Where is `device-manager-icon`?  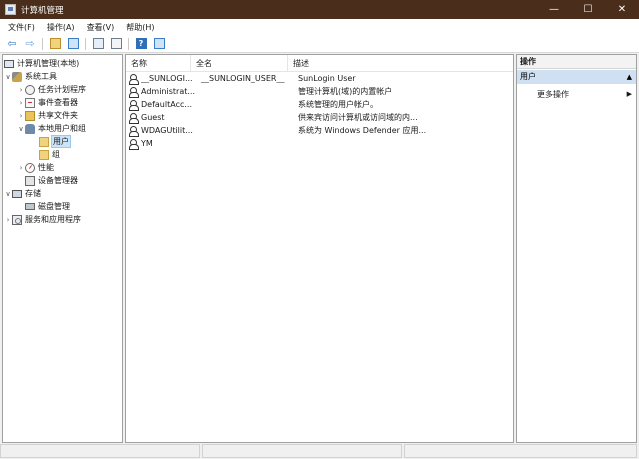 device-manager-icon is located at coordinates (30, 180).